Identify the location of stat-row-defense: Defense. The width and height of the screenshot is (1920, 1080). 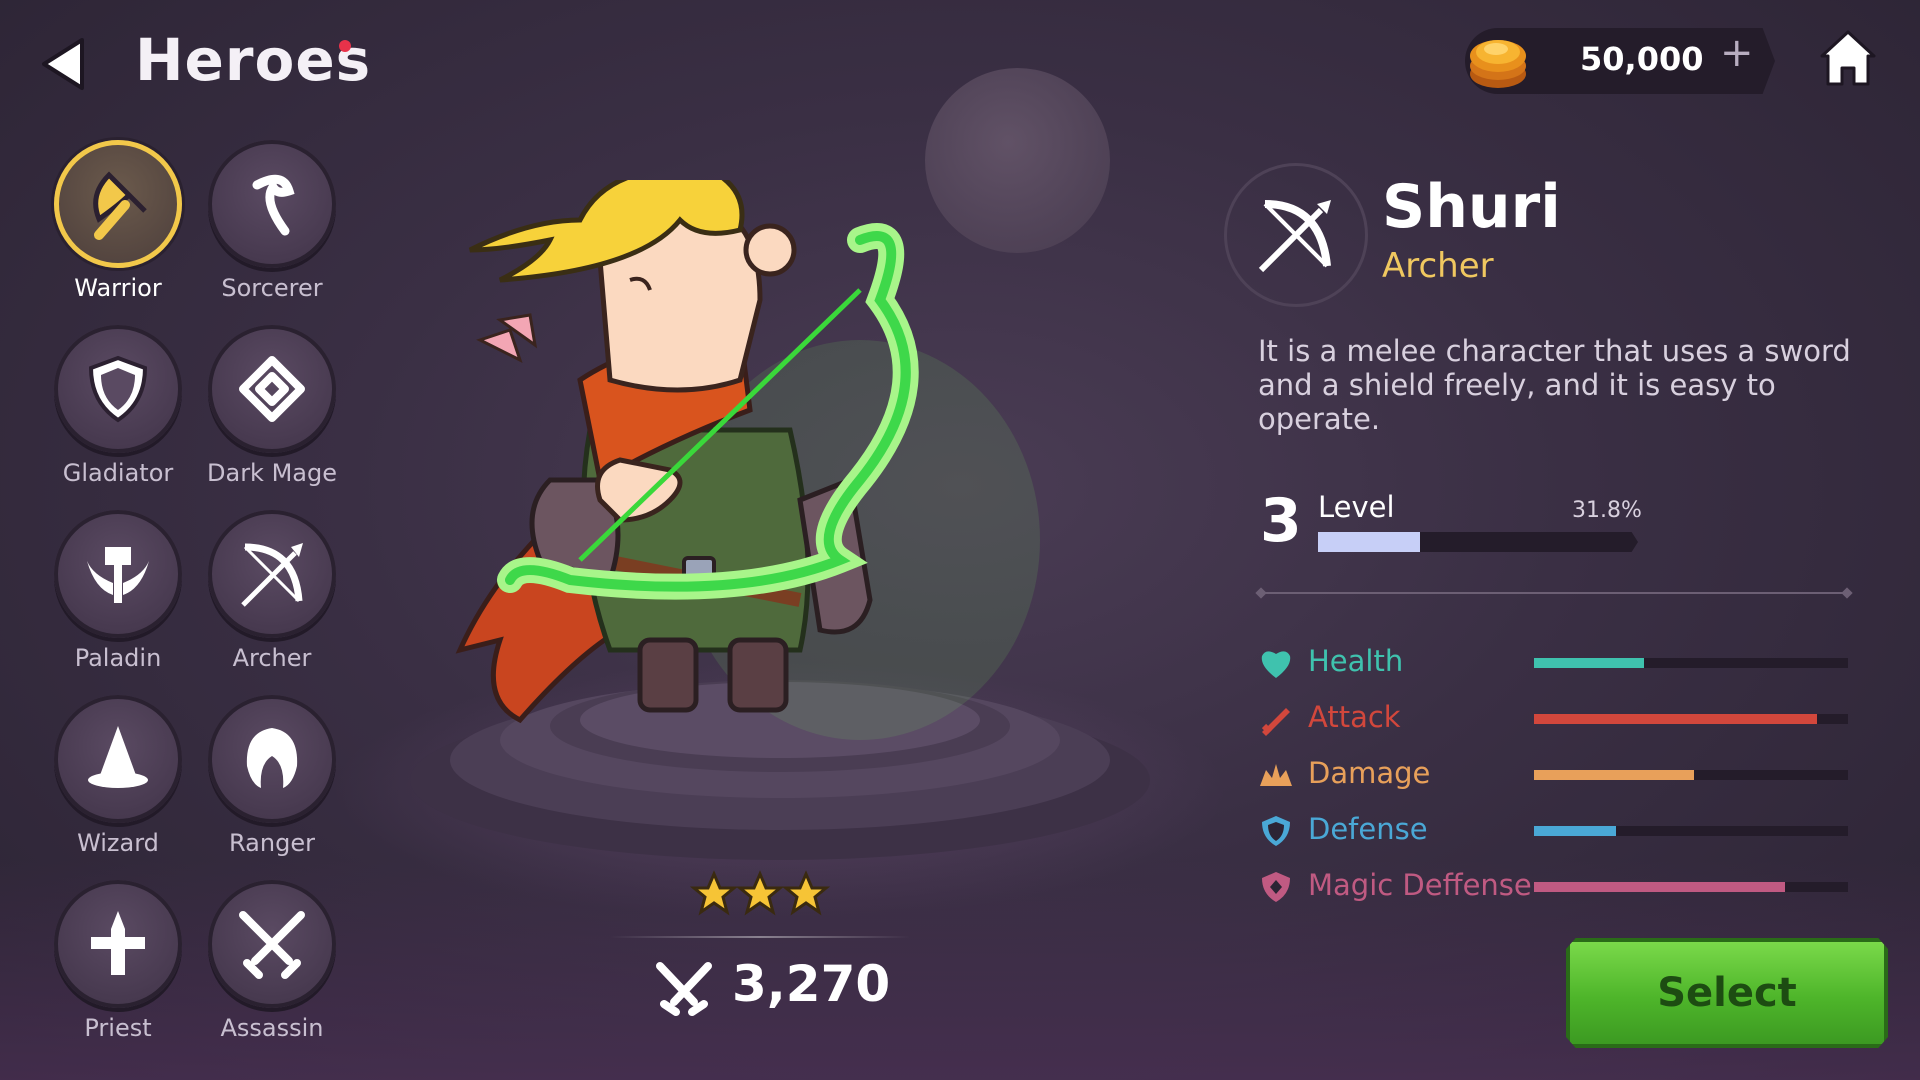
(1553, 830).